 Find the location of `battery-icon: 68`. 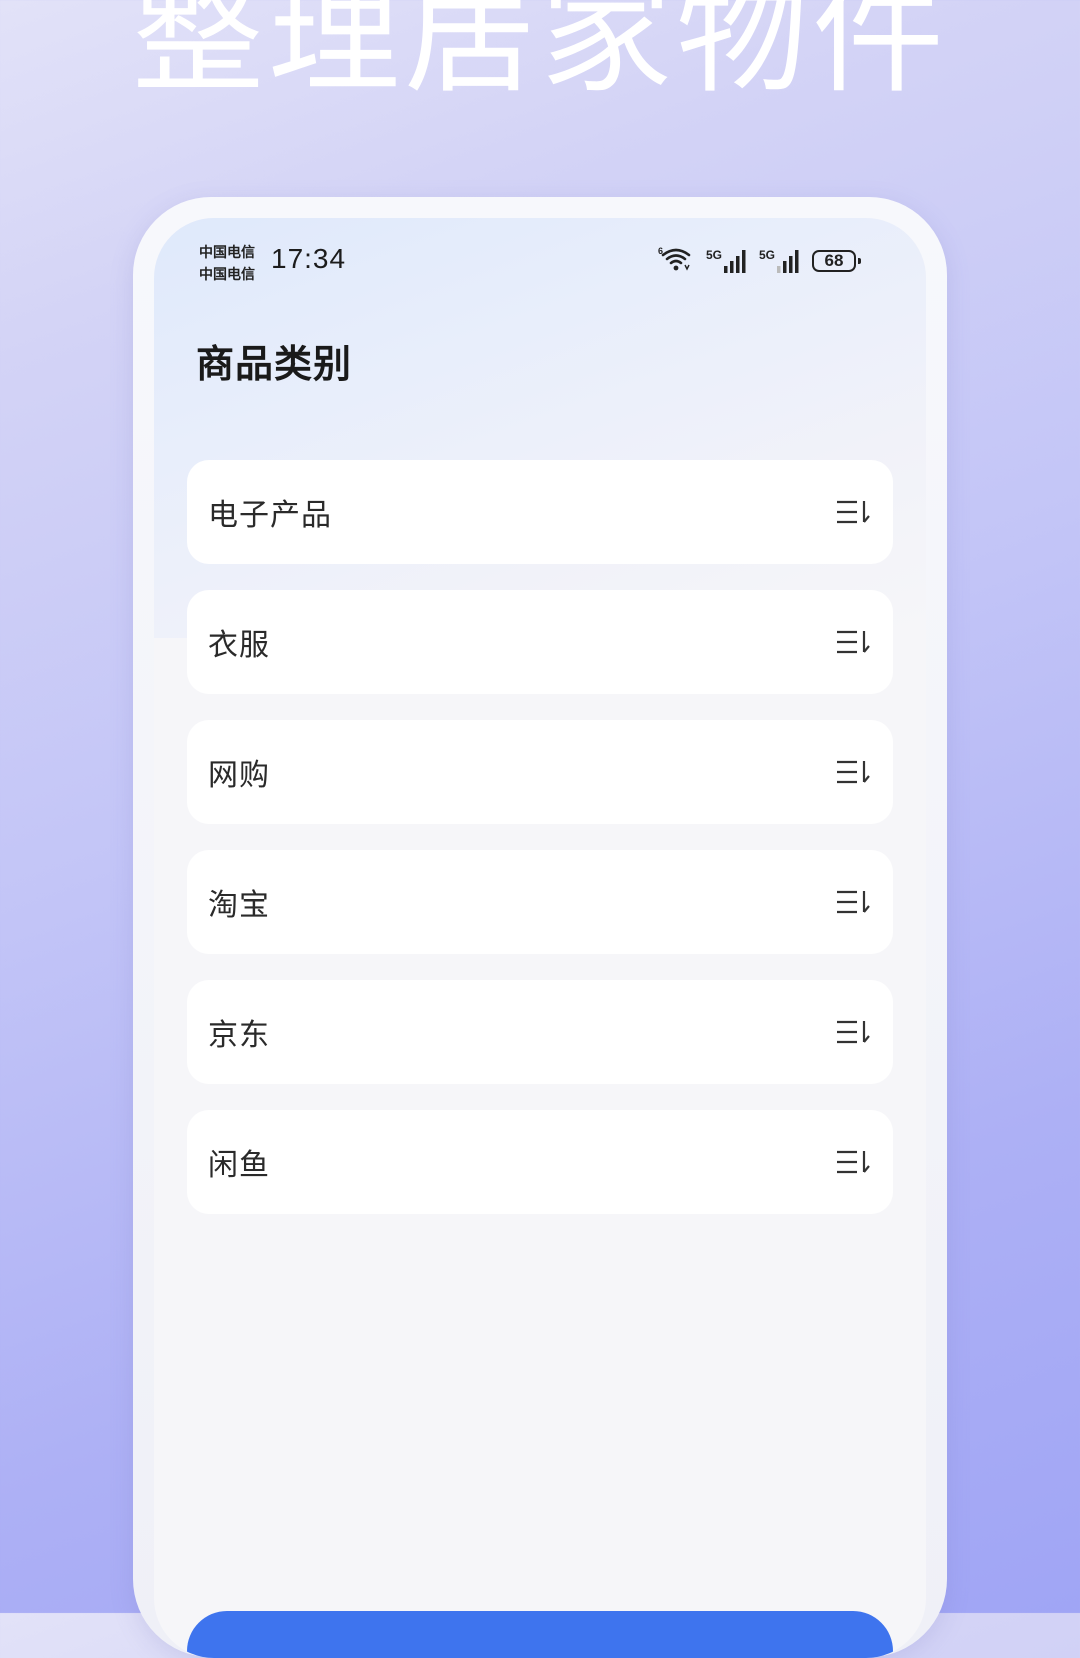

battery-icon: 68 is located at coordinates (836, 261).